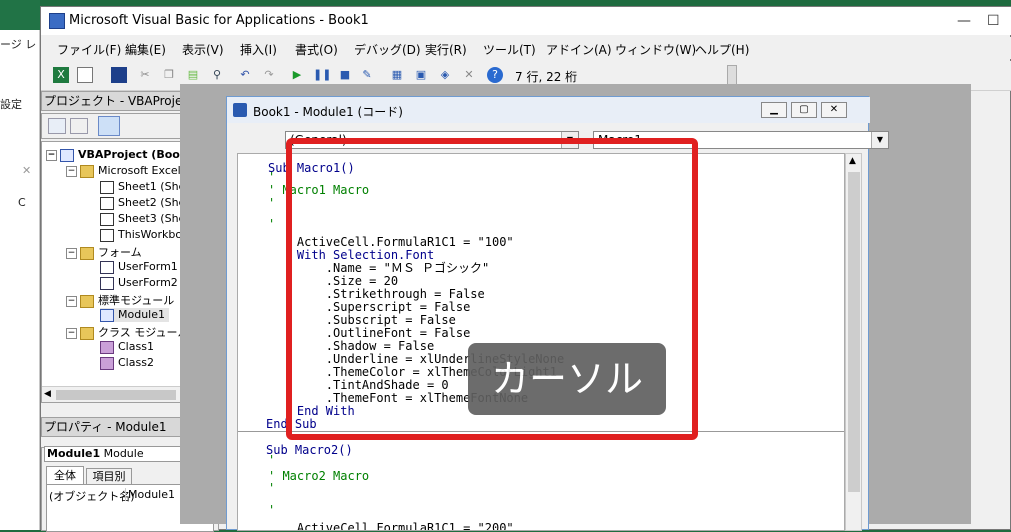  What do you see at coordinates (79, 126) in the screenshot?
I see `view-object-icon` at bounding box center [79, 126].